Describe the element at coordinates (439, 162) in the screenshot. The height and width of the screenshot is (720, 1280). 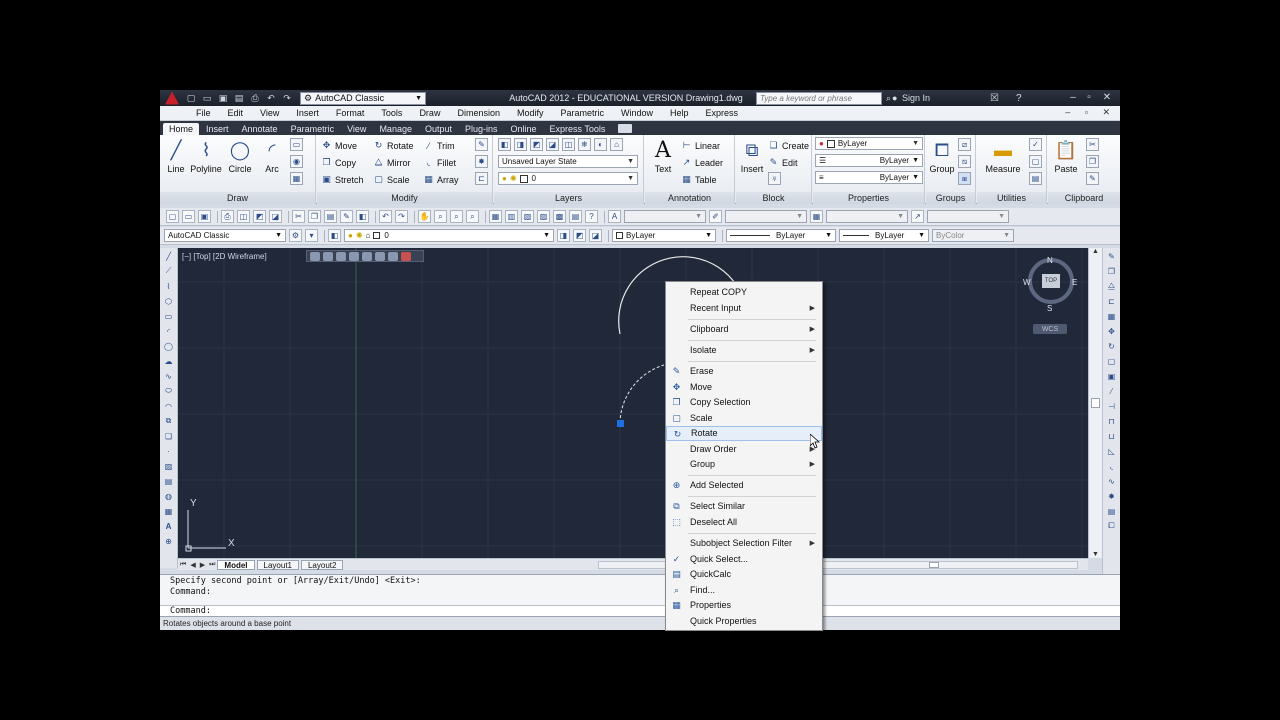
I see `fillet-button: ◟ Fillet` at that location.